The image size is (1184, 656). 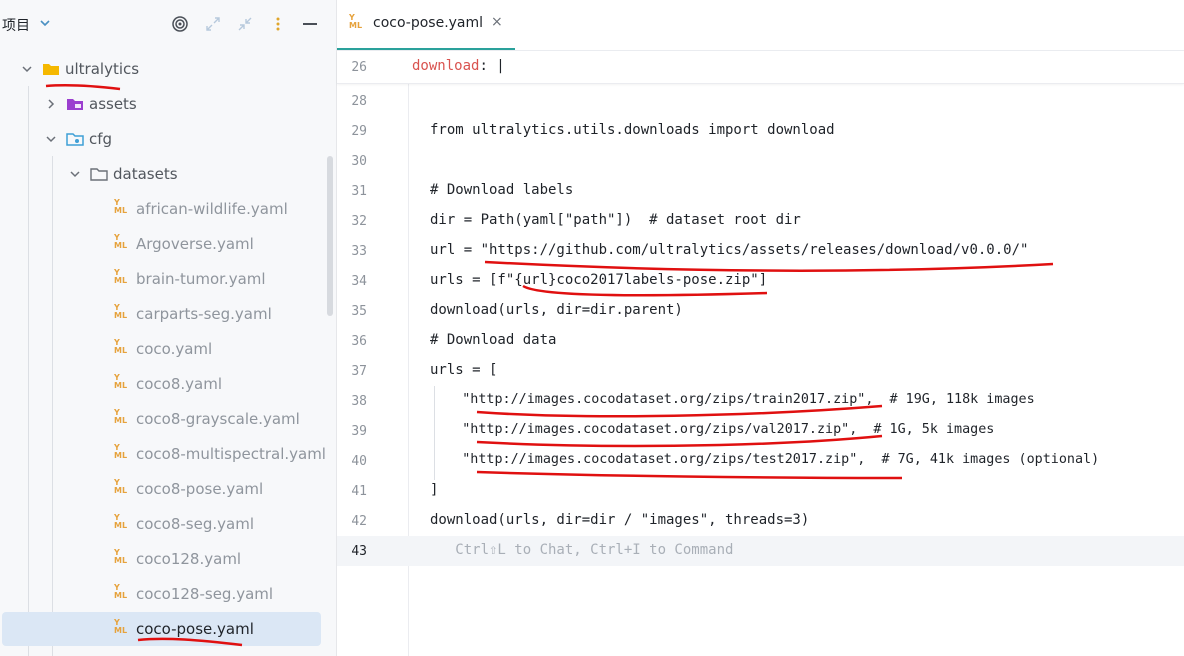 I want to click on project-panel-header: 项目, so click(x=168, y=24).